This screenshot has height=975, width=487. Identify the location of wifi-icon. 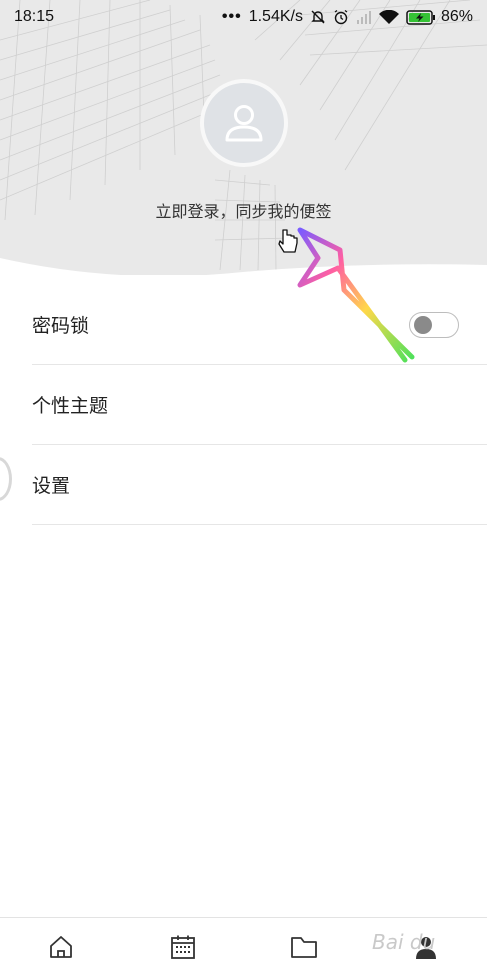
(388, 17).